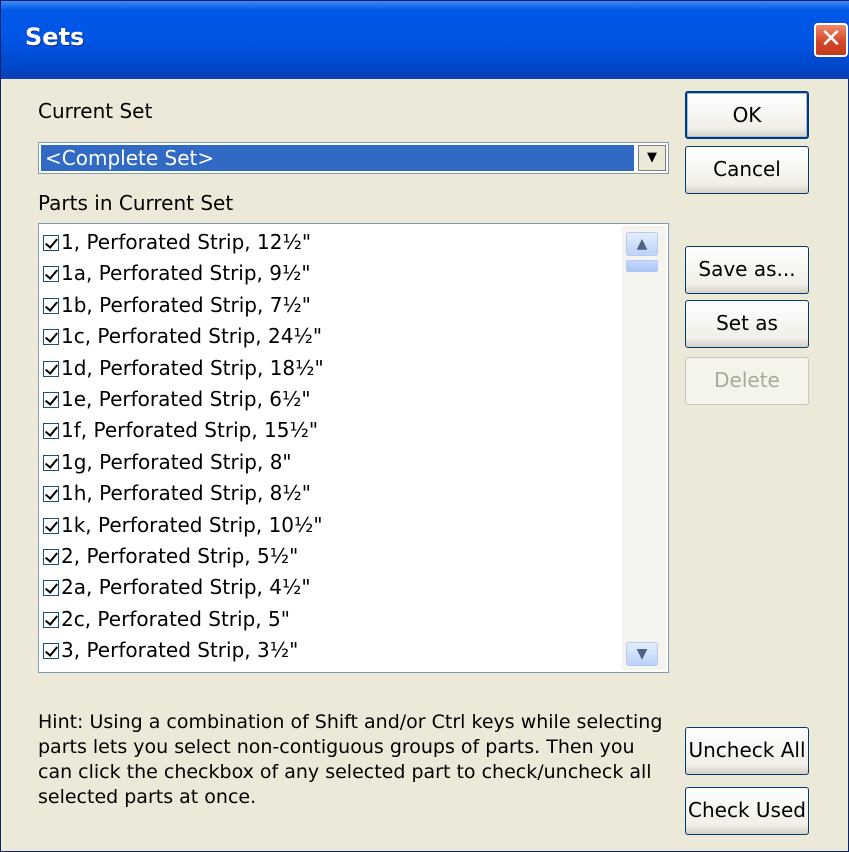 This screenshot has width=849, height=852. Describe the element at coordinates (747, 170) in the screenshot. I see `cancel-button: Cancel` at that location.